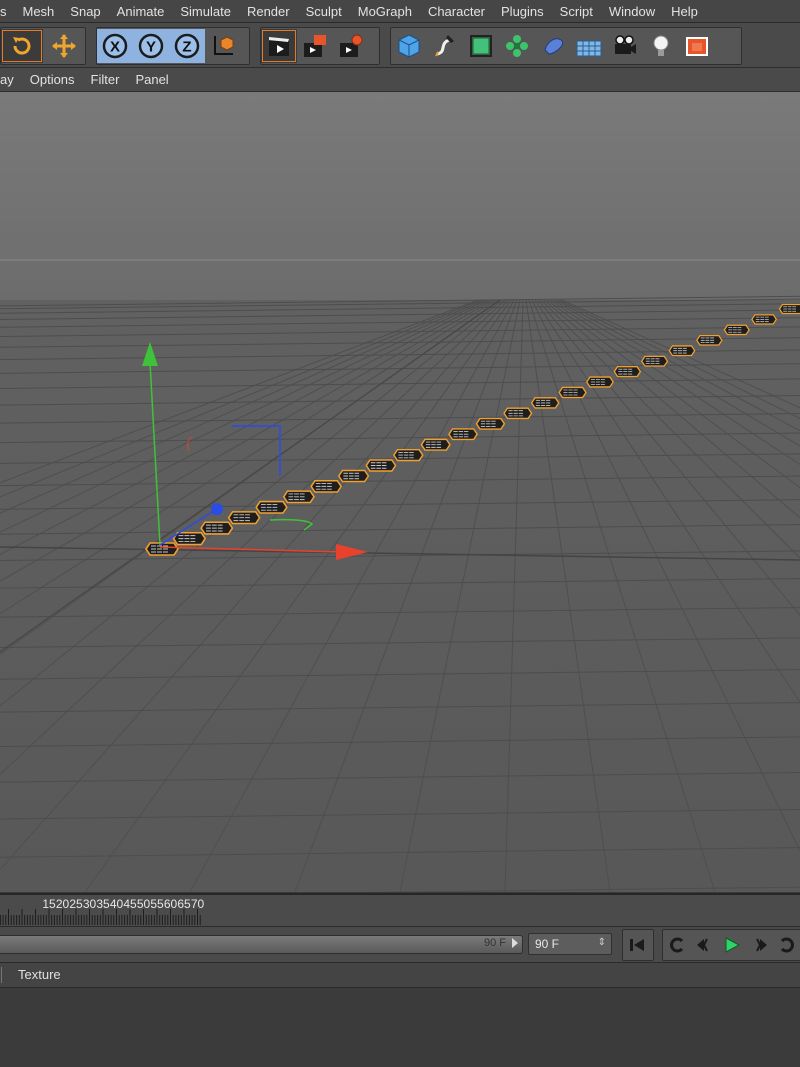 Image resolution: width=800 pixels, height=1067 pixels. What do you see at coordinates (400, 1014) in the screenshot?
I see `attributes-panel: Texture` at bounding box center [400, 1014].